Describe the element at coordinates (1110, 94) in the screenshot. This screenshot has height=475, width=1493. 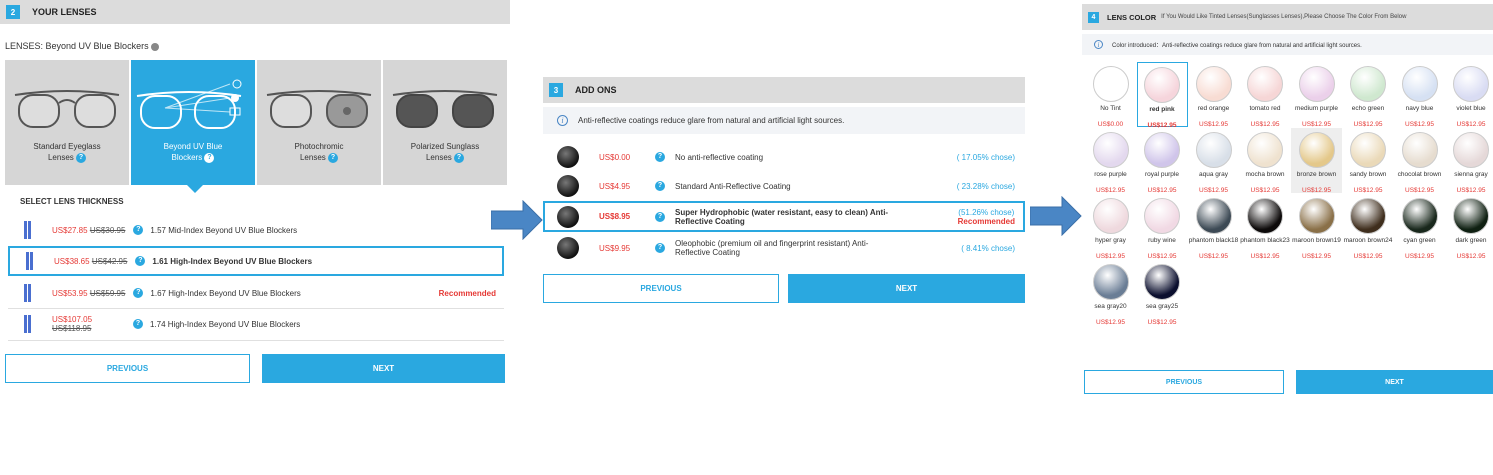
I see `color-swatch: No TintUS$0.00` at that location.